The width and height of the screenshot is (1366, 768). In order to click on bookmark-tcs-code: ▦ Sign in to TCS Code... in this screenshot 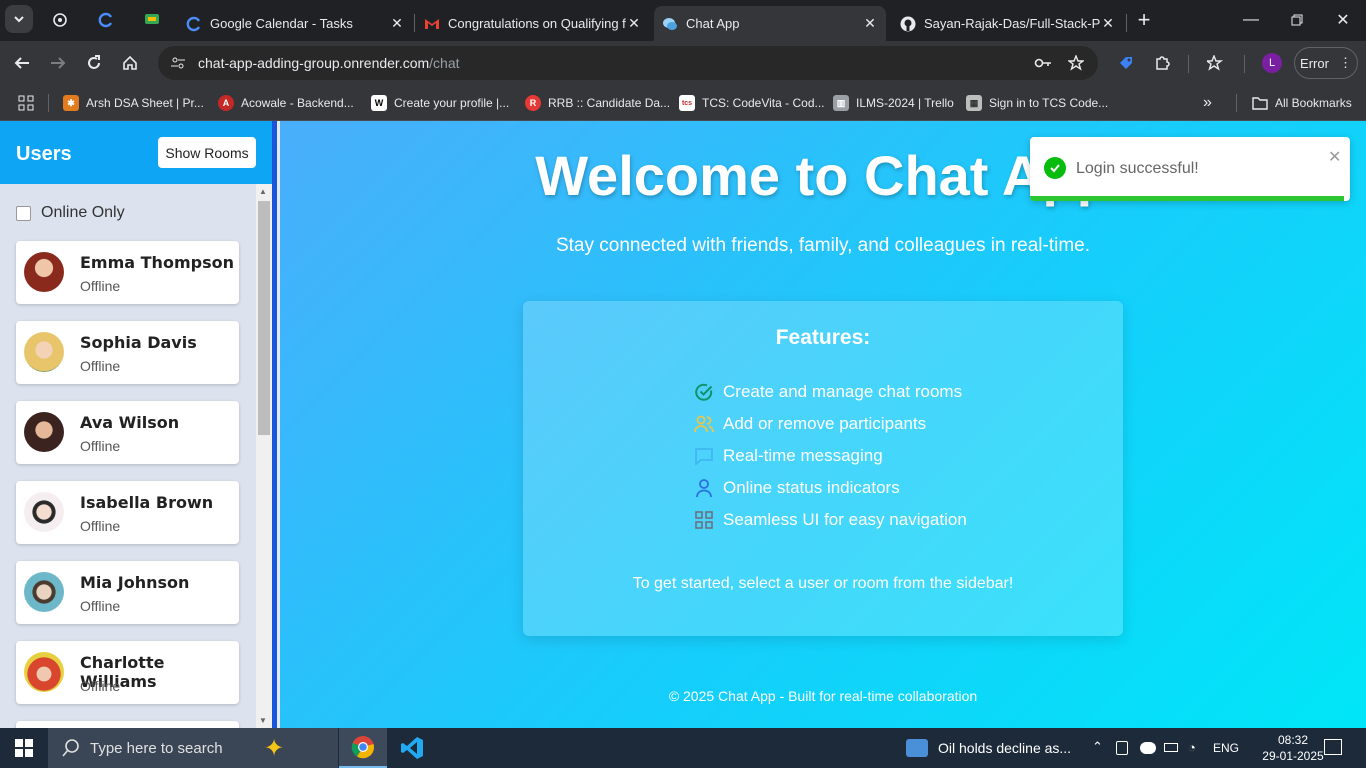, I will do `click(1037, 103)`.